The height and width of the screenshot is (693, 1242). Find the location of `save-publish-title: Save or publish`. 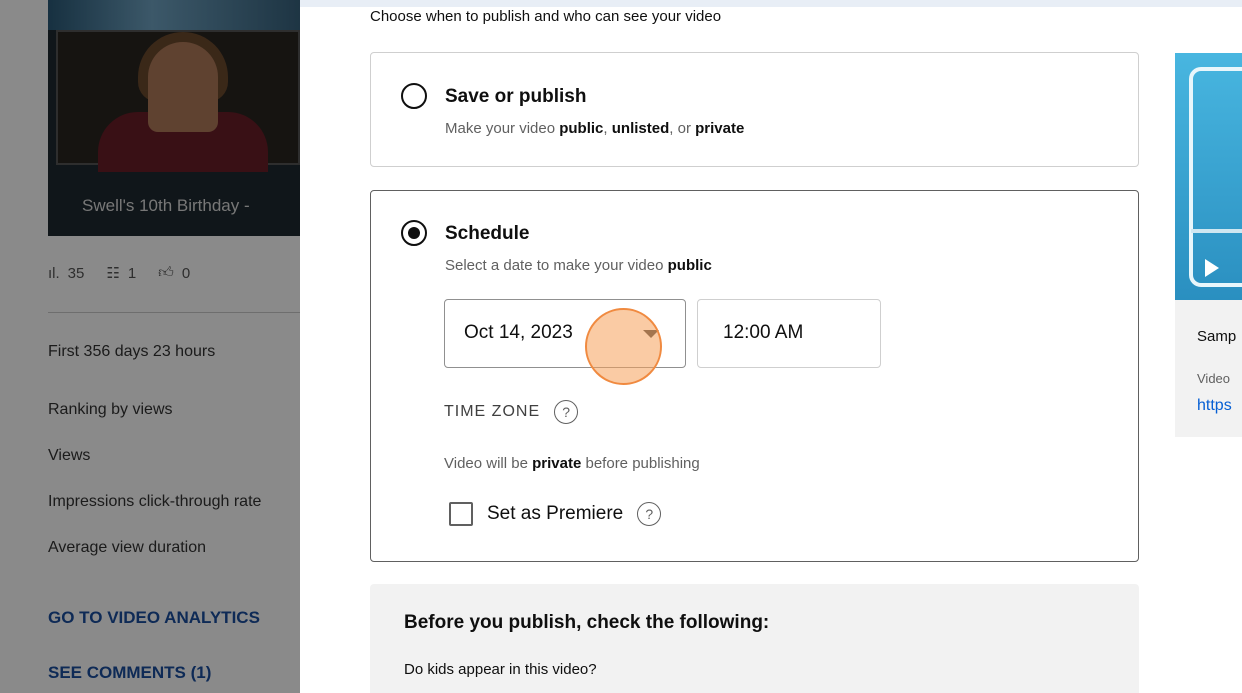

save-publish-title: Save or publish is located at coordinates (516, 96).